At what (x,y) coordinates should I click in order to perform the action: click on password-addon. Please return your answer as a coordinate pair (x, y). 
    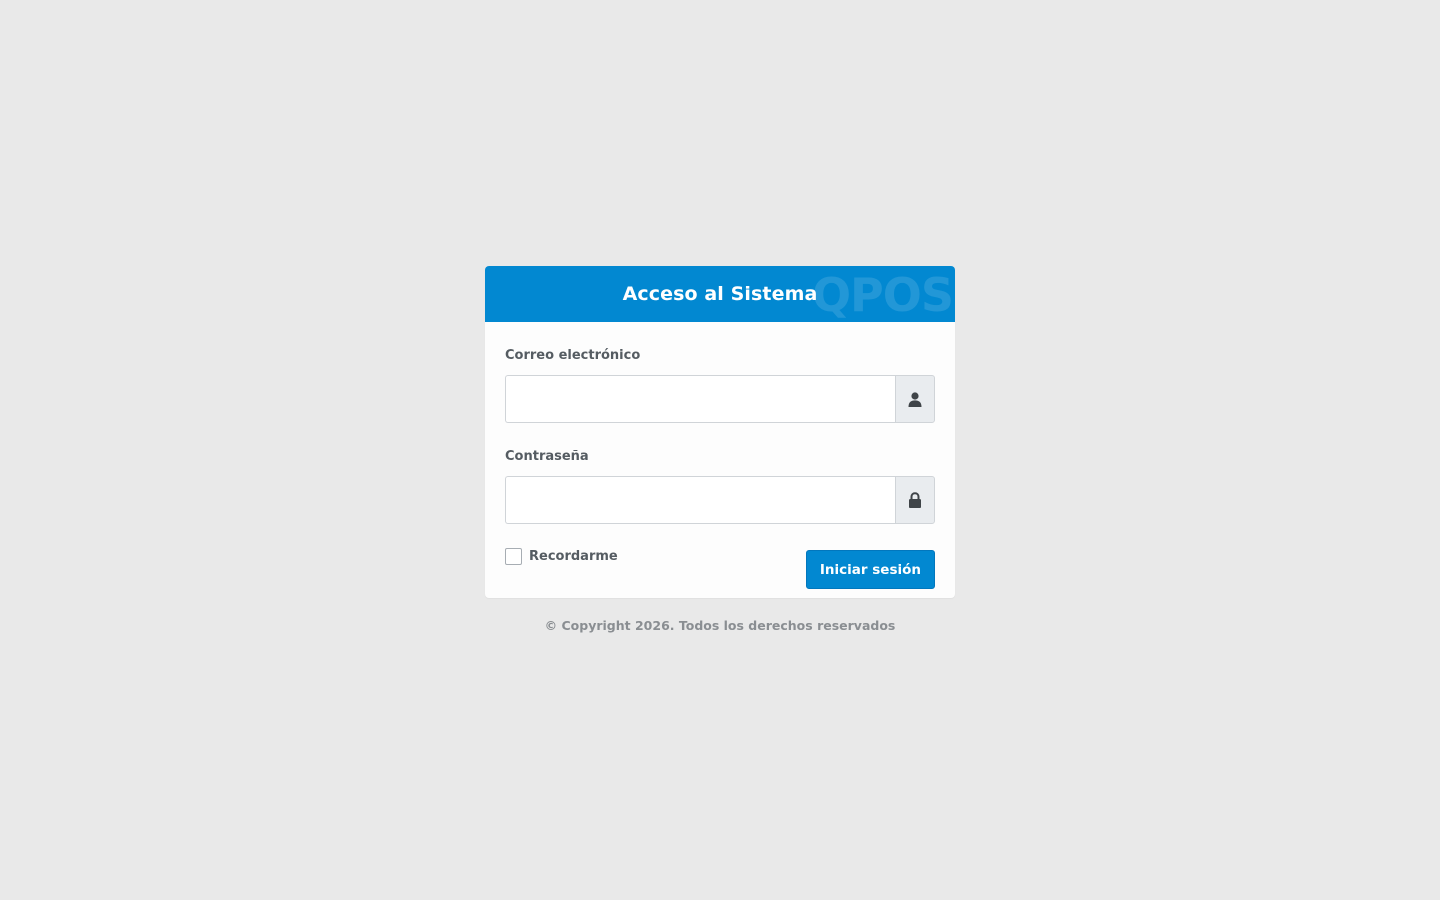
    Looking at the image, I should click on (915, 500).